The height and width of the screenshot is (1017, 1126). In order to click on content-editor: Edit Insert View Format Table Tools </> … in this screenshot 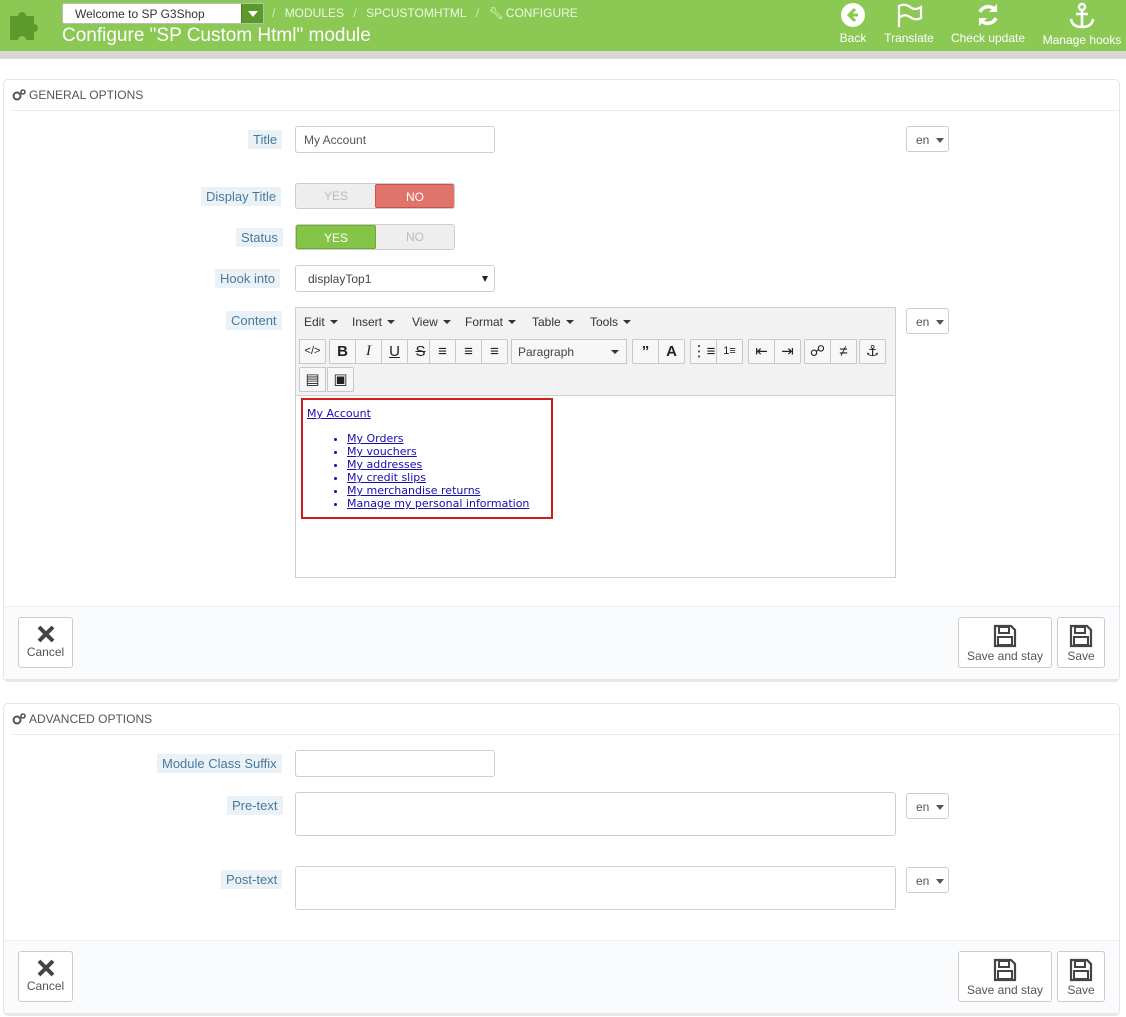, I will do `click(595, 442)`.